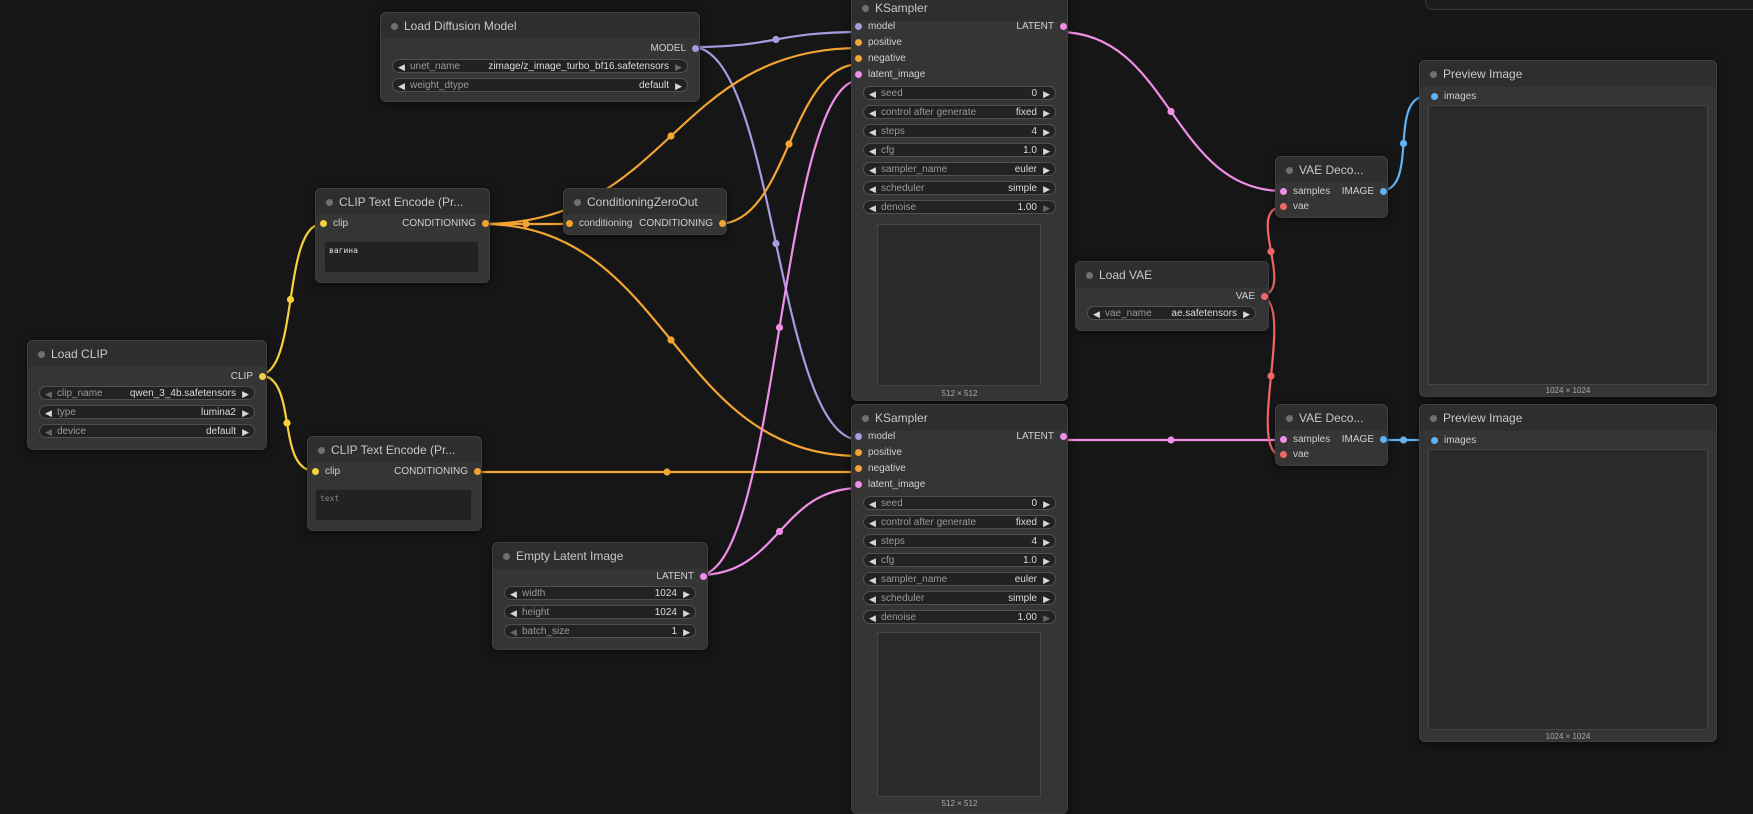 This screenshot has width=1753, height=814. I want to click on control-after-generate-combo: ◀ control after generate fixed ▶, so click(959, 522).